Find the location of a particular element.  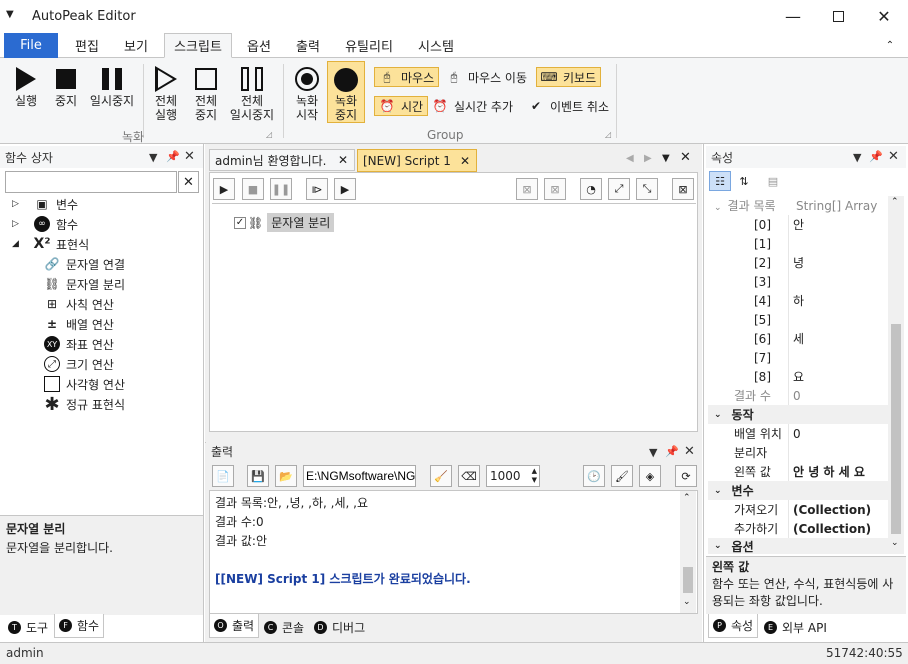

script-run-button: ▶ is located at coordinates (224, 189).